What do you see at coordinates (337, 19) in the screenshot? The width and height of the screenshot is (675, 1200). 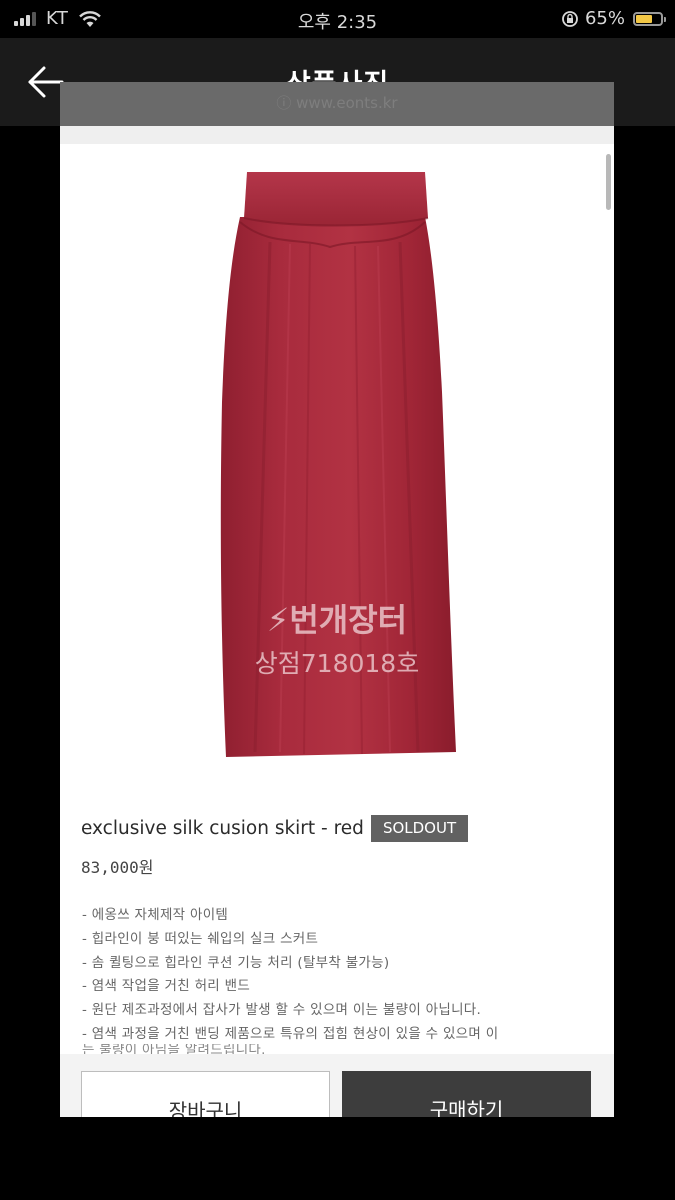 I see `status-bar: KT 오후 2:35 65%` at bounding box center [337, 19].